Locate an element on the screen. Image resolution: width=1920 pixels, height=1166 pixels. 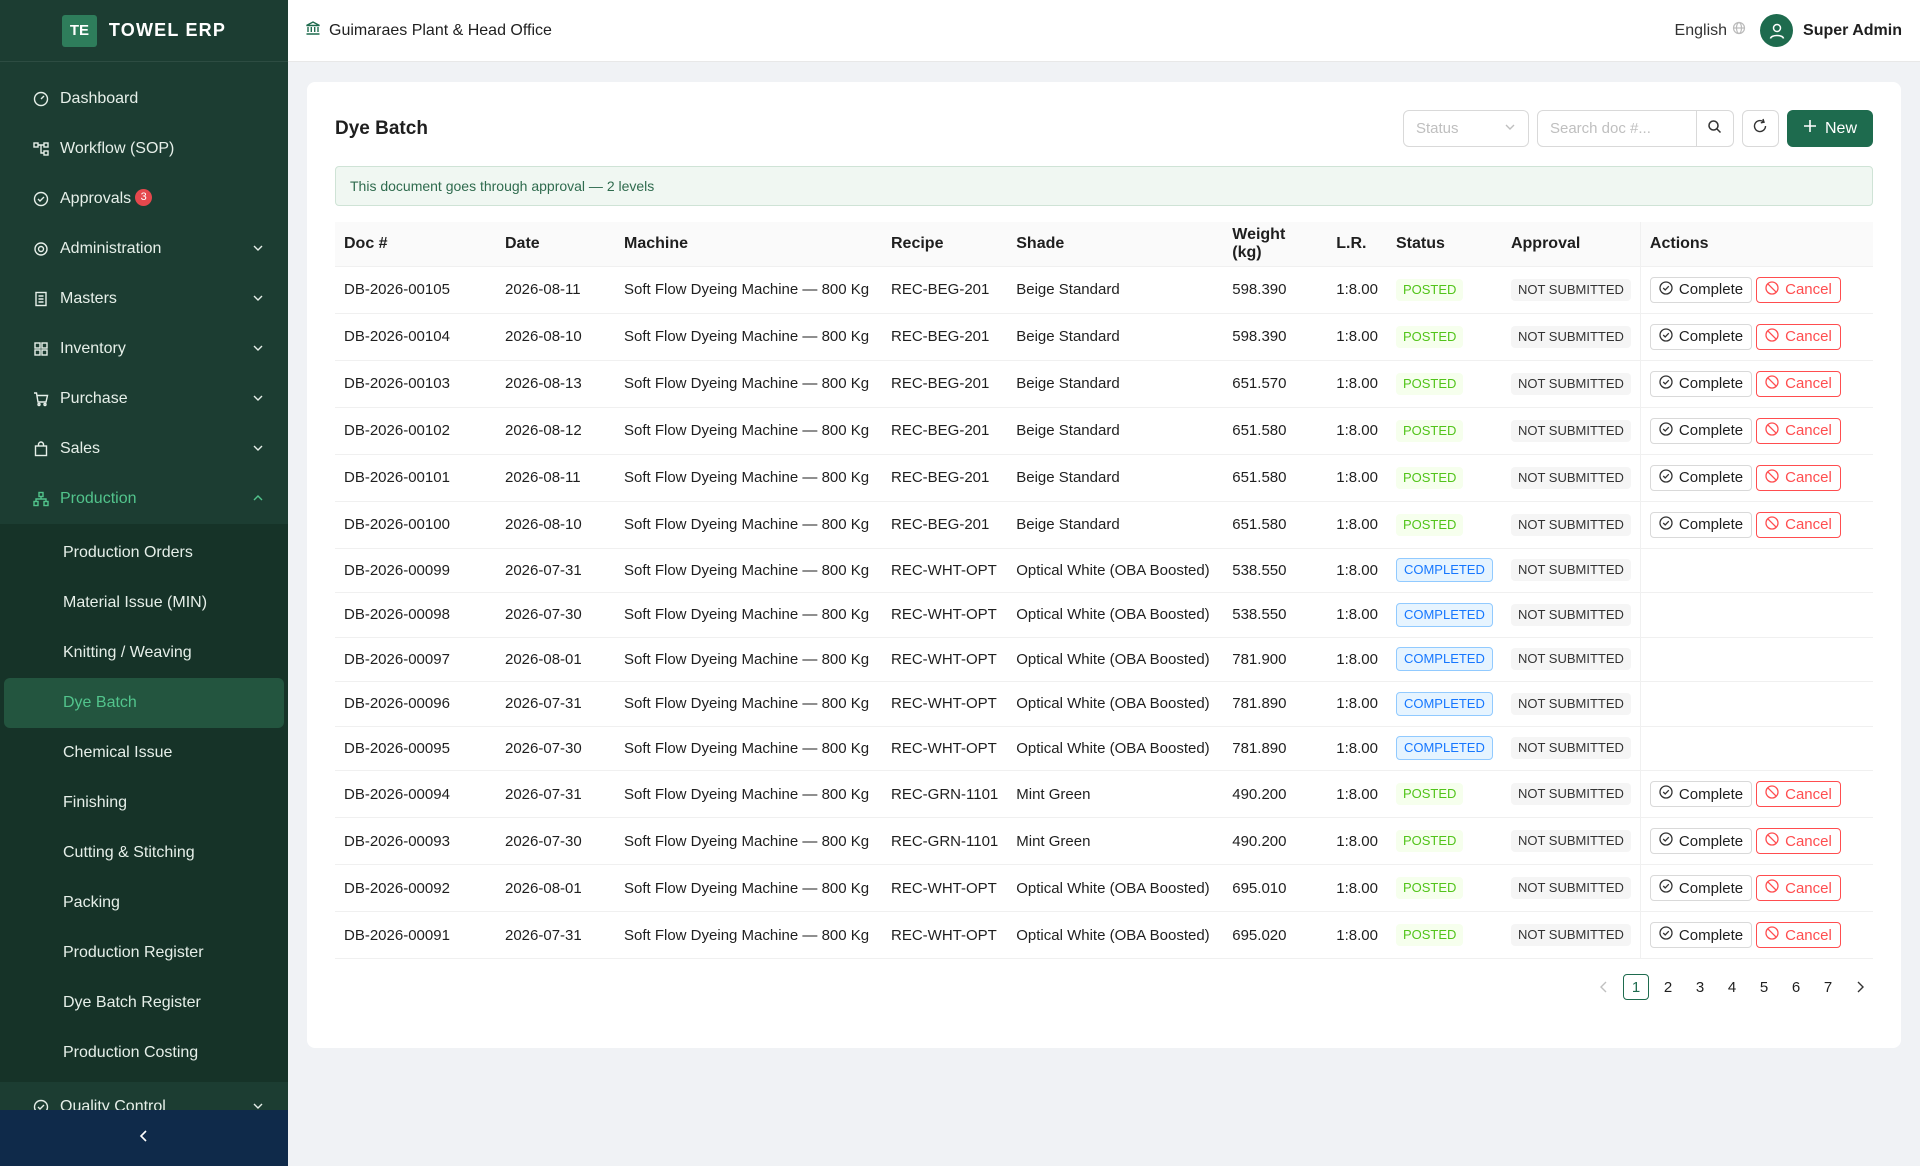
column-header-doc: Doc # is located at coordinates (415, 244).